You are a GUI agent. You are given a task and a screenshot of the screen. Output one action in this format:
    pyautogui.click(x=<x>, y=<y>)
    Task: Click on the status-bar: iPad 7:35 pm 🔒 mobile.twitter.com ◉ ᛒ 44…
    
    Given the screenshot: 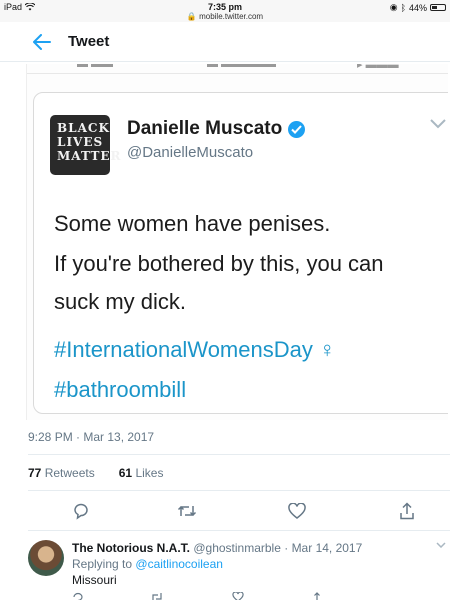 What is the action you would take?
    pyautogui.click(x=225, y=11)
    